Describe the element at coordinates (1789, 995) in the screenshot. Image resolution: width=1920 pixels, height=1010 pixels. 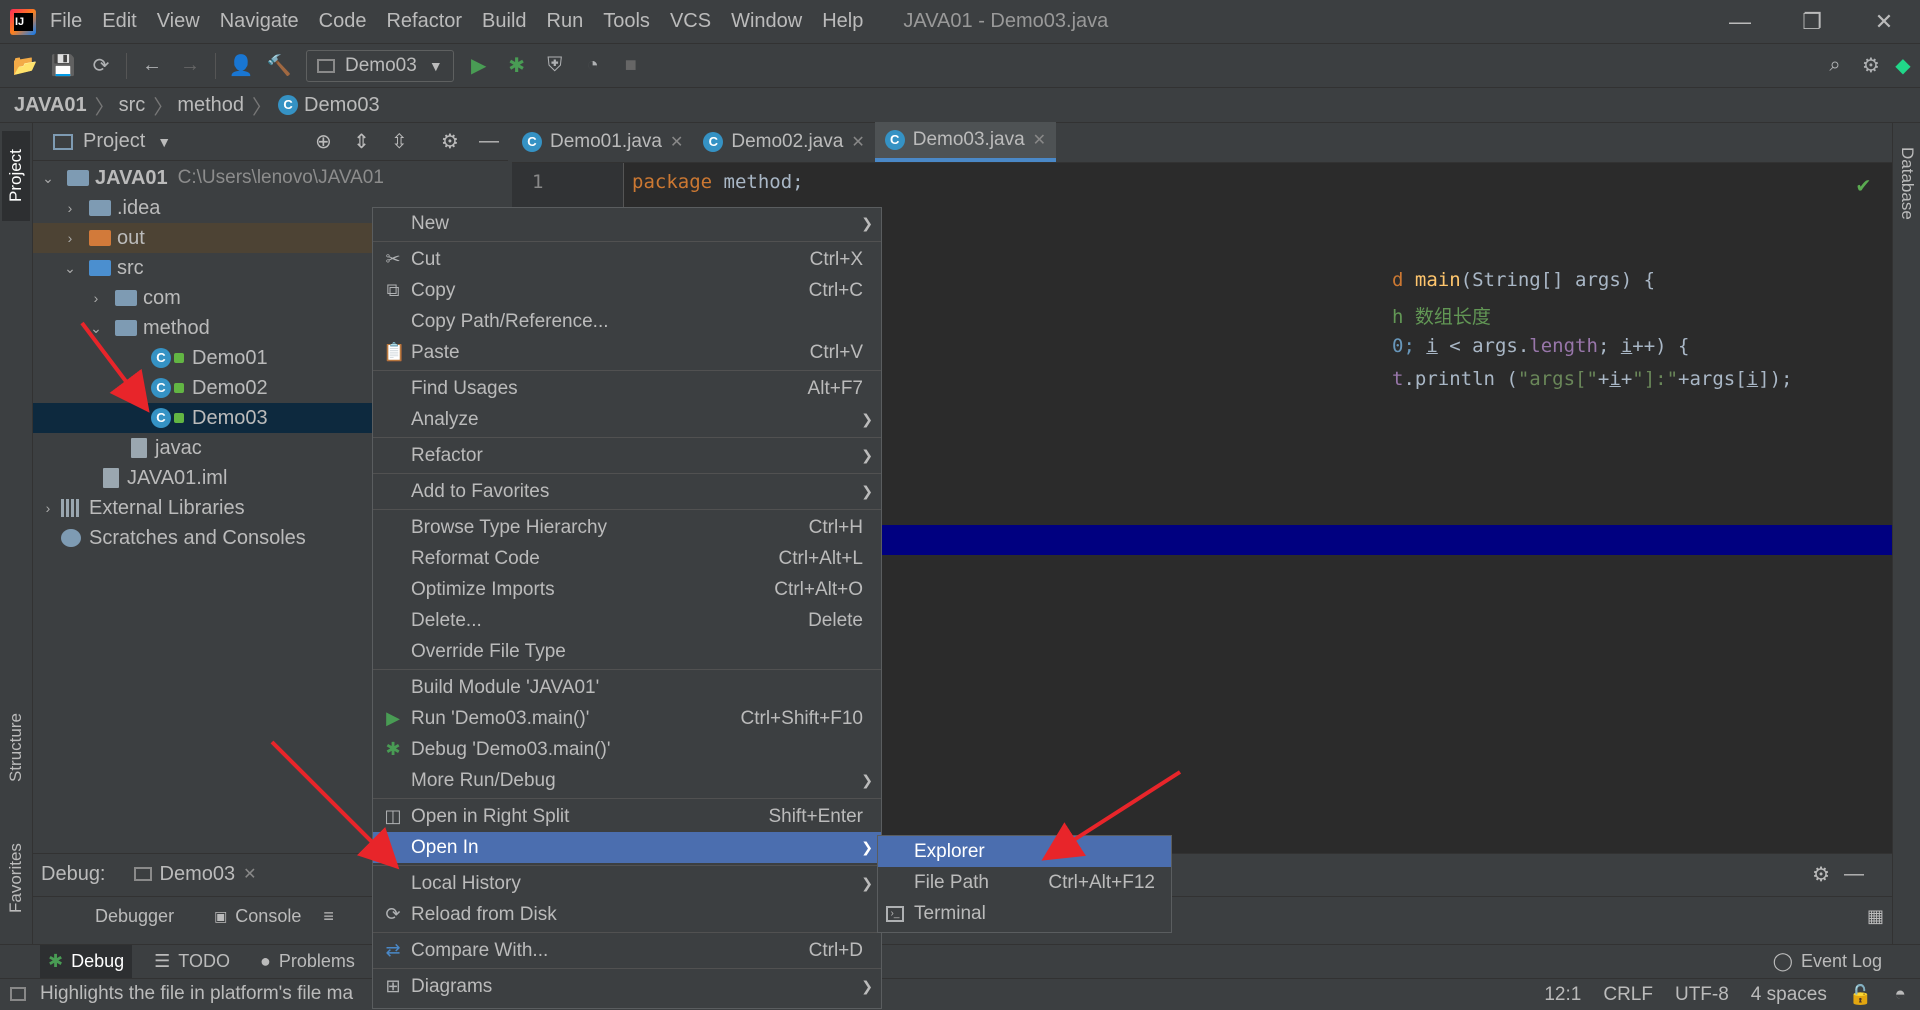
I see `indent-setting: 4 spaces` at that location.